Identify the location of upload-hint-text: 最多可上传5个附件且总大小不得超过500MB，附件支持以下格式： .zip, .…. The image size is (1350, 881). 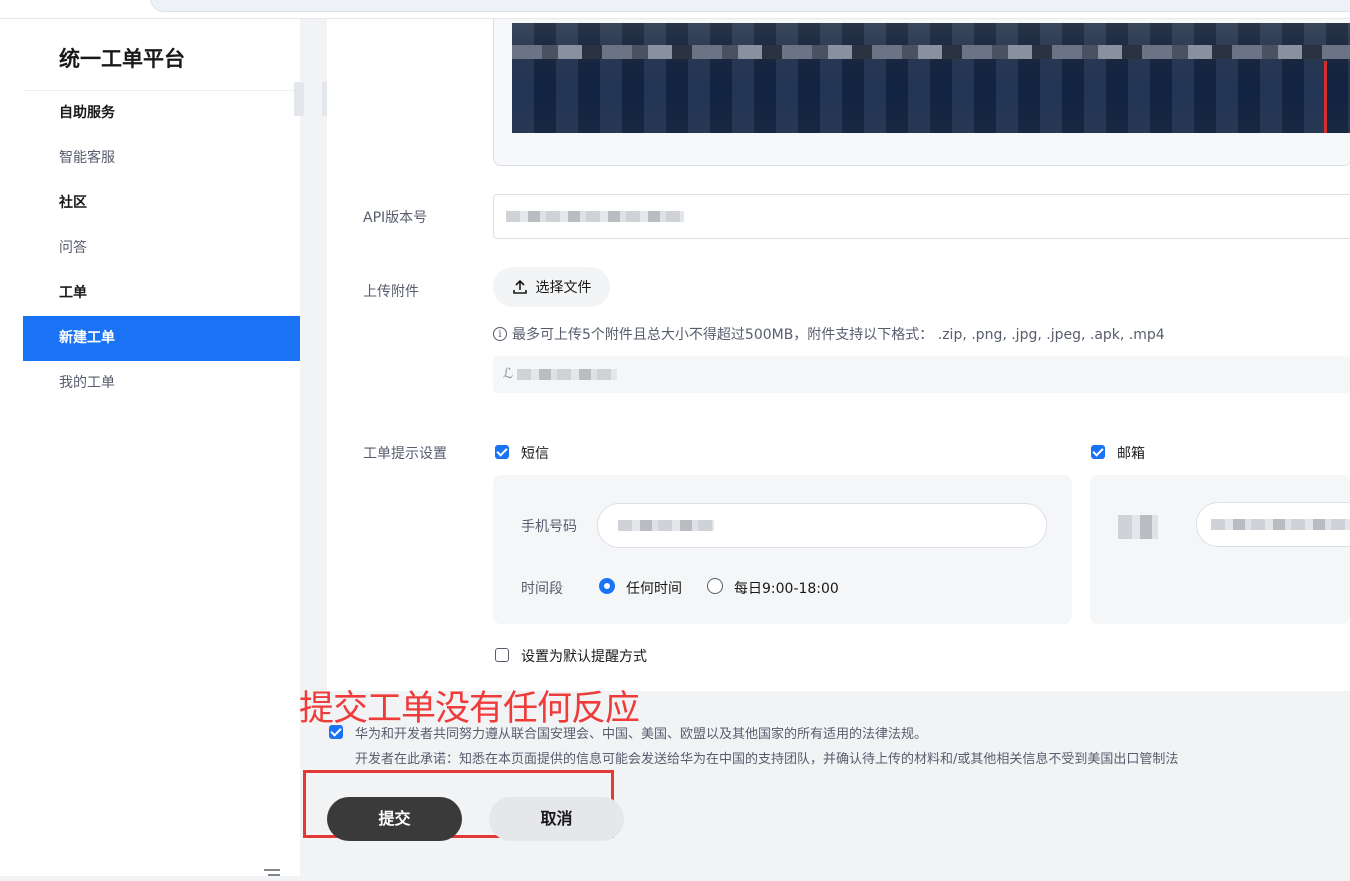
(838, 335).